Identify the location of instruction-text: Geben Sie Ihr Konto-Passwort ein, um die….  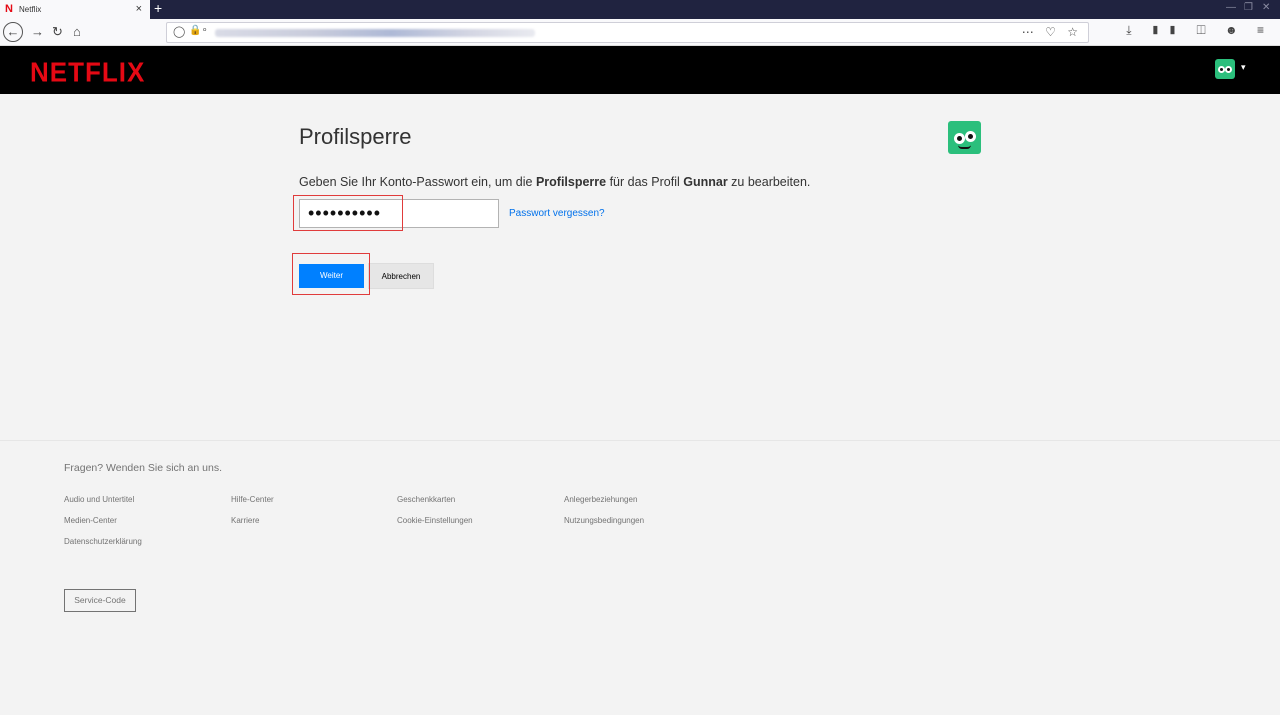
(555, 182).